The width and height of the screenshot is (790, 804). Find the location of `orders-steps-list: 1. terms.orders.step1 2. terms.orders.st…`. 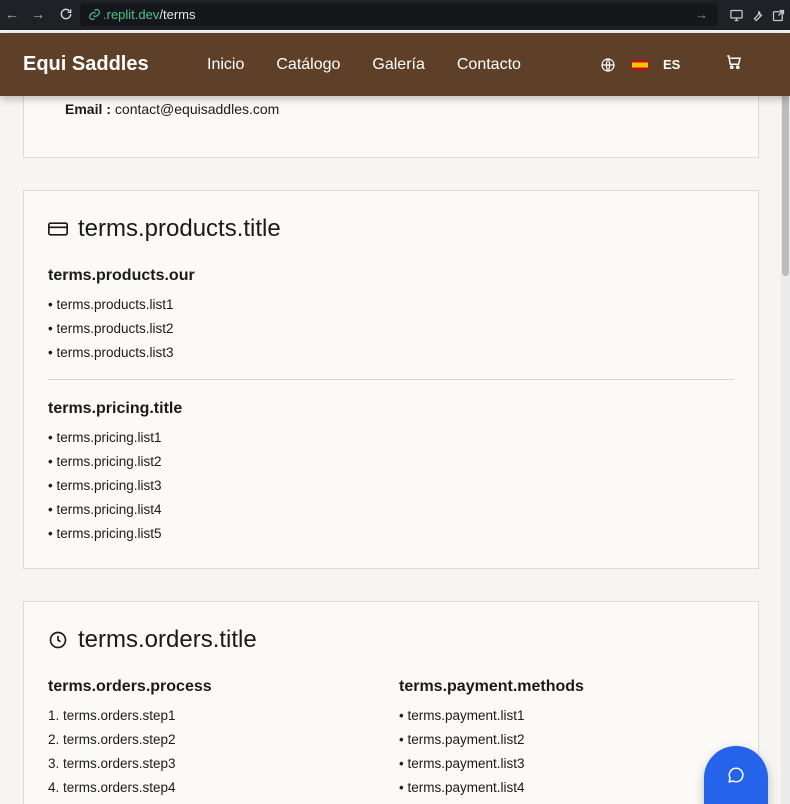

orders-steps-list: 1. terms.orders.step1 2. terms.orders.st… is located at coordinates (112, 752).